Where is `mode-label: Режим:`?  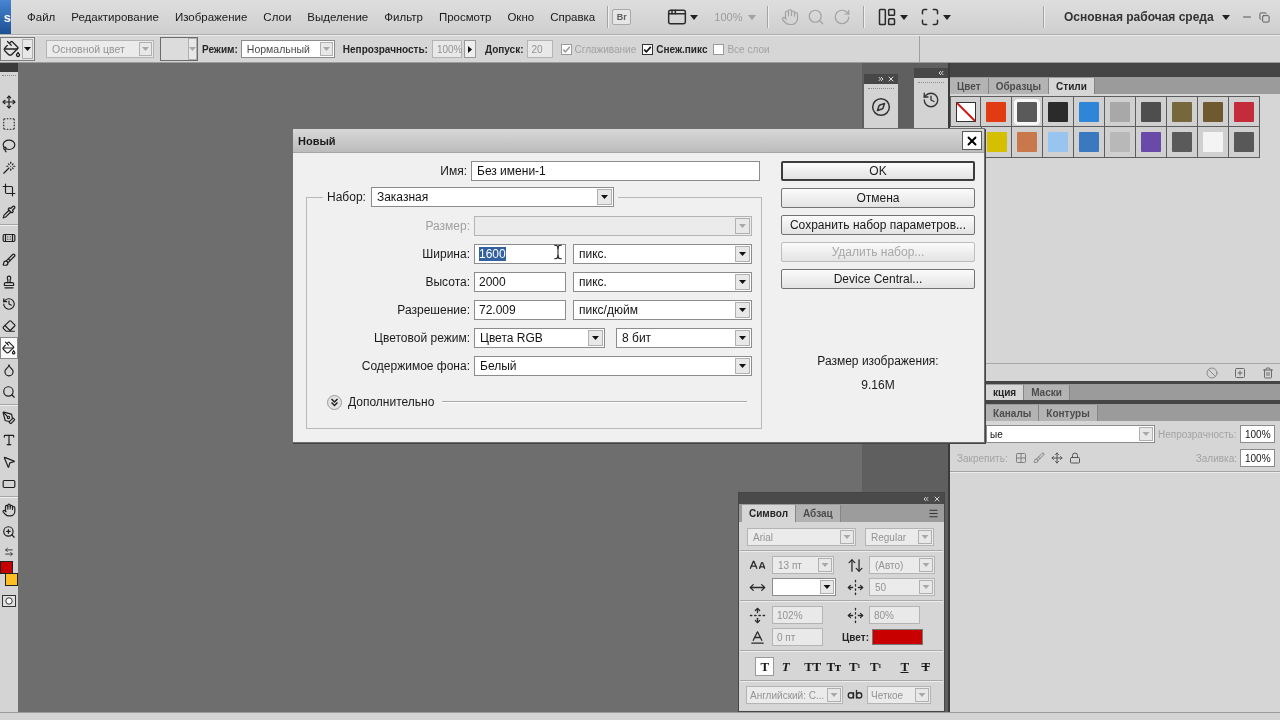 mode-label: Режим: is located at coordinates (220, 49).